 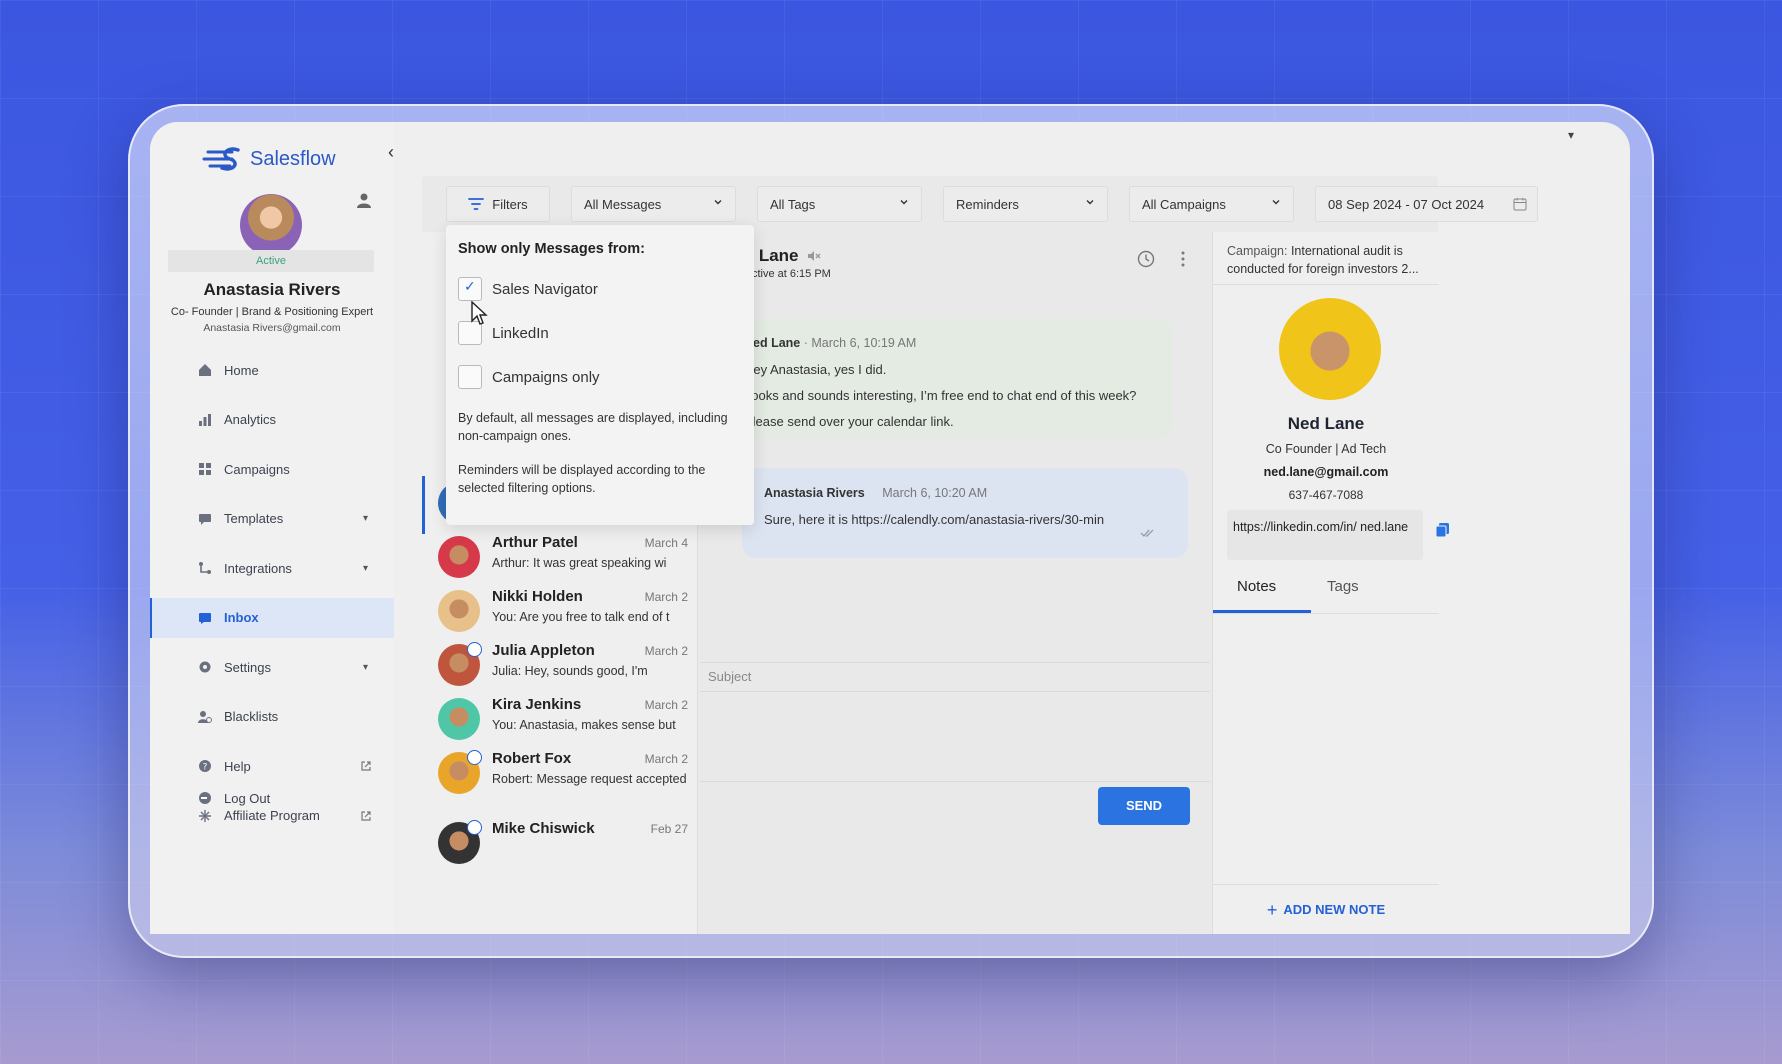 What do you see at coordinates (272, 617) in the screenshot?
I see `sidebar-item-inbox: Inbox` at bounding box center [272, 617].